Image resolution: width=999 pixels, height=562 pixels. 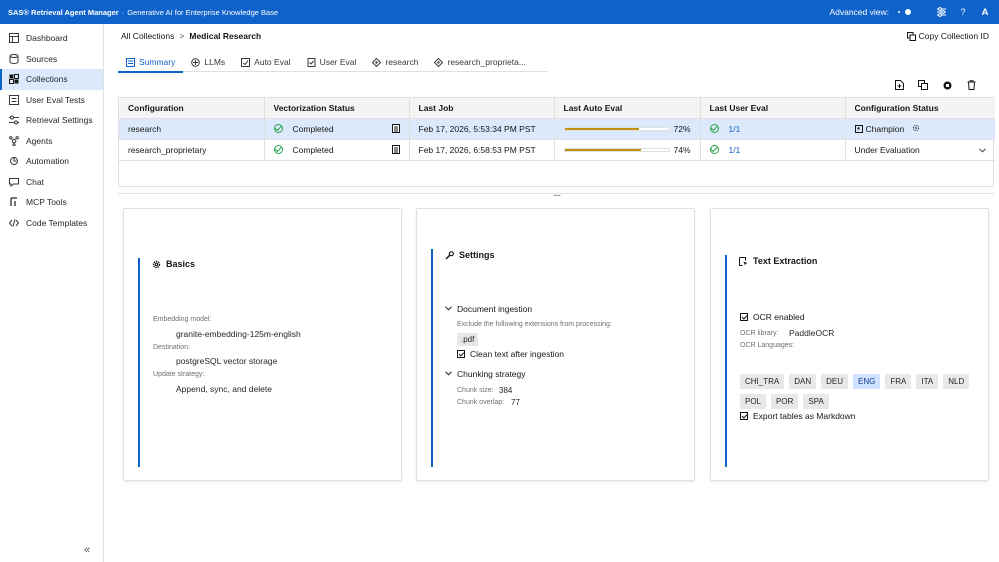 What do you see at coordinates (916, 129) in the screenshot?
I see `champion-settings-icon` at bounding box center [916, 129].